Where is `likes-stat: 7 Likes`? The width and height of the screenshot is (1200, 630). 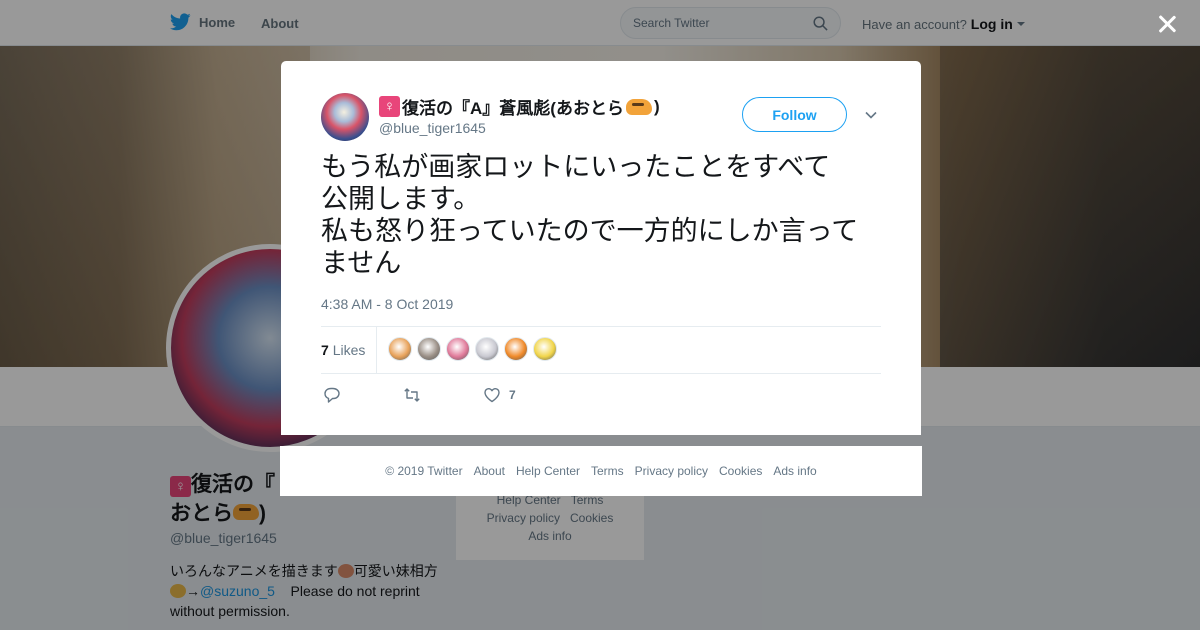 likes-stat: 7 Likes is located at coordinates (343, 350).